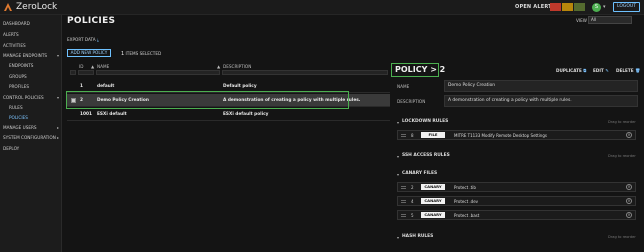 The image size is (644, 252). What do you see at coordinates (403, 86) in the screenshot?
I see `name-label: NAME` at bounding box center [403, 86].